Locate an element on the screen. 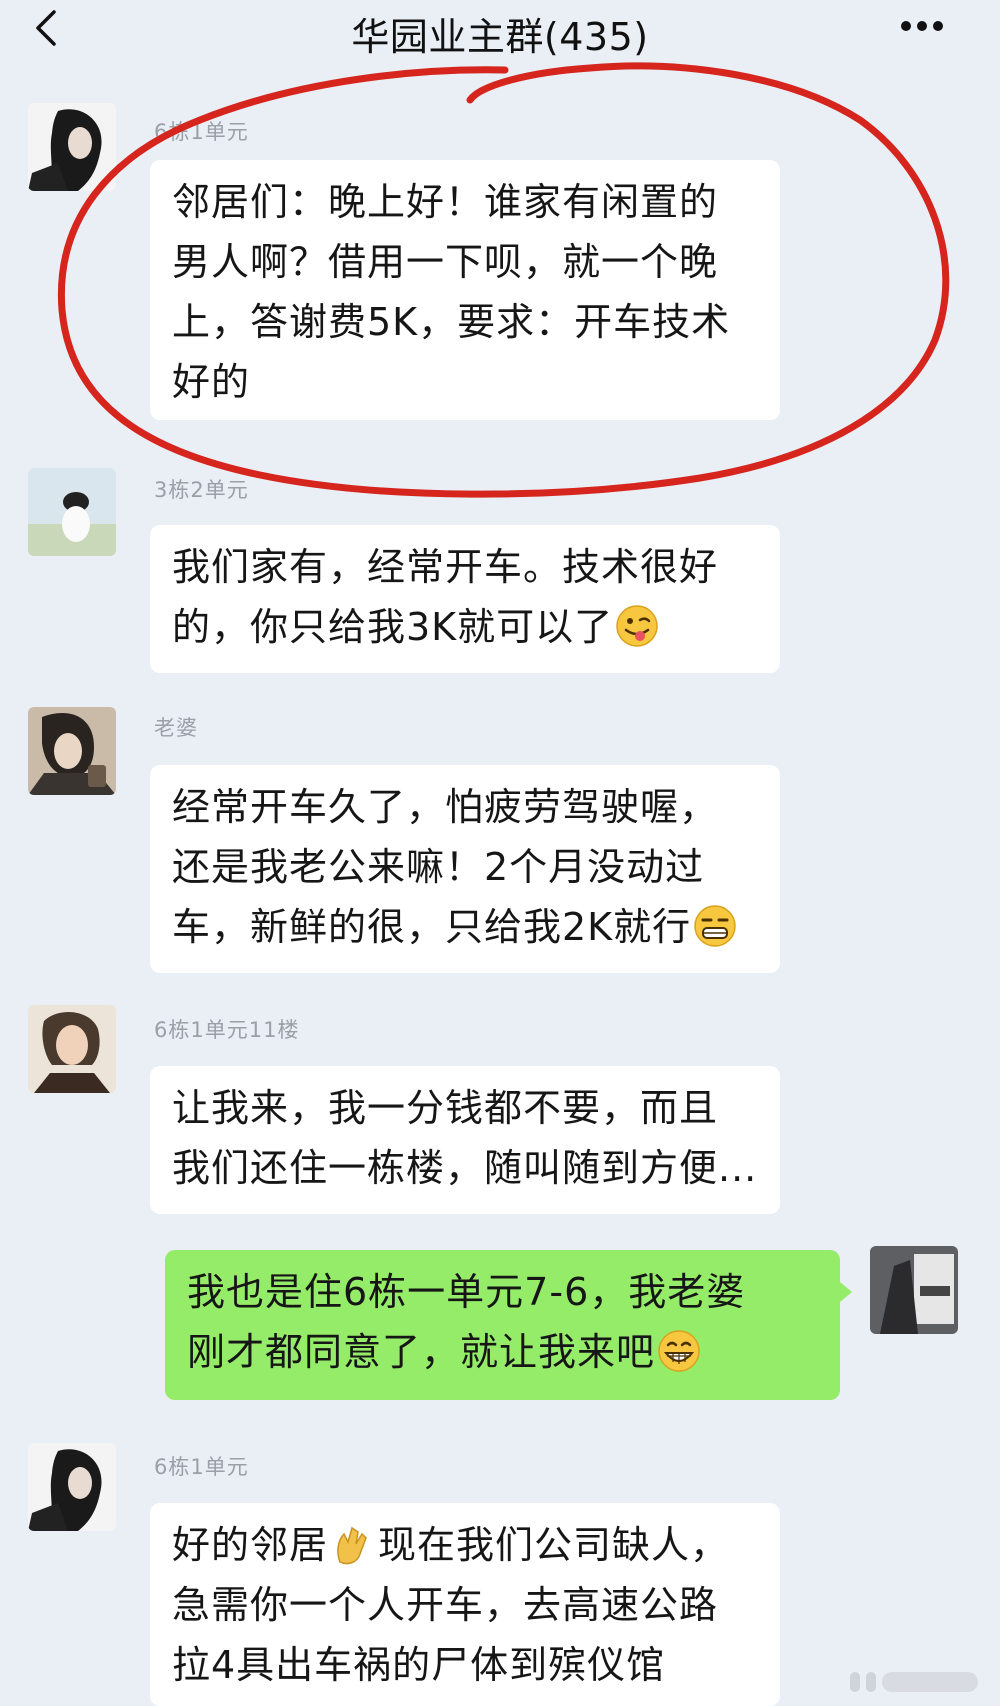 The image size is (1000, 1706). message-line: 急需你一个人开车，去高速公路 is located at coordinates (445, 1605).